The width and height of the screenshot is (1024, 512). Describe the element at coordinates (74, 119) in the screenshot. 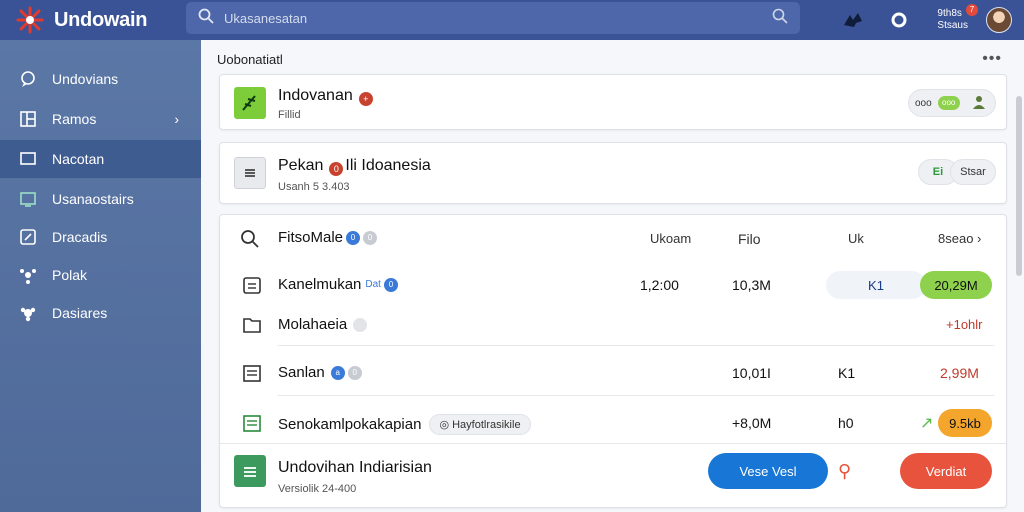

I see `sidebar-item-label: Ramos` at that location.